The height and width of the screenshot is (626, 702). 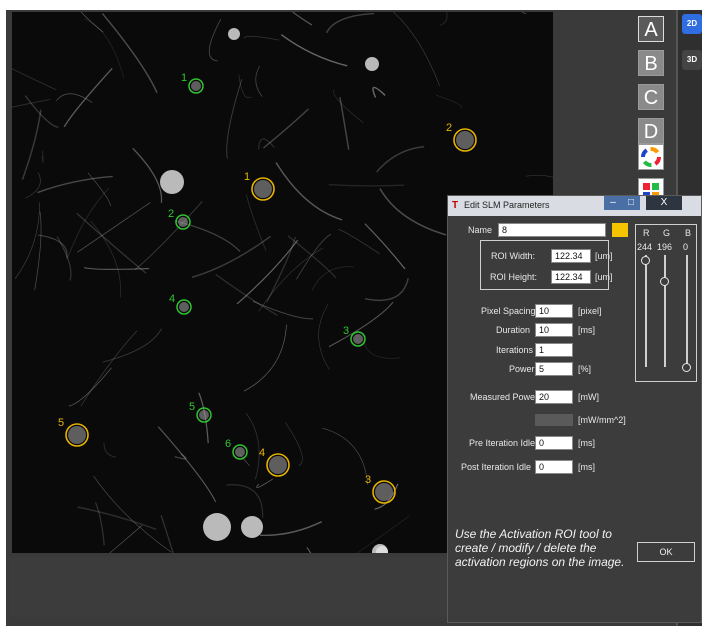 I want to click on yellow-roi-label: 1, so click(x=247, y=177).